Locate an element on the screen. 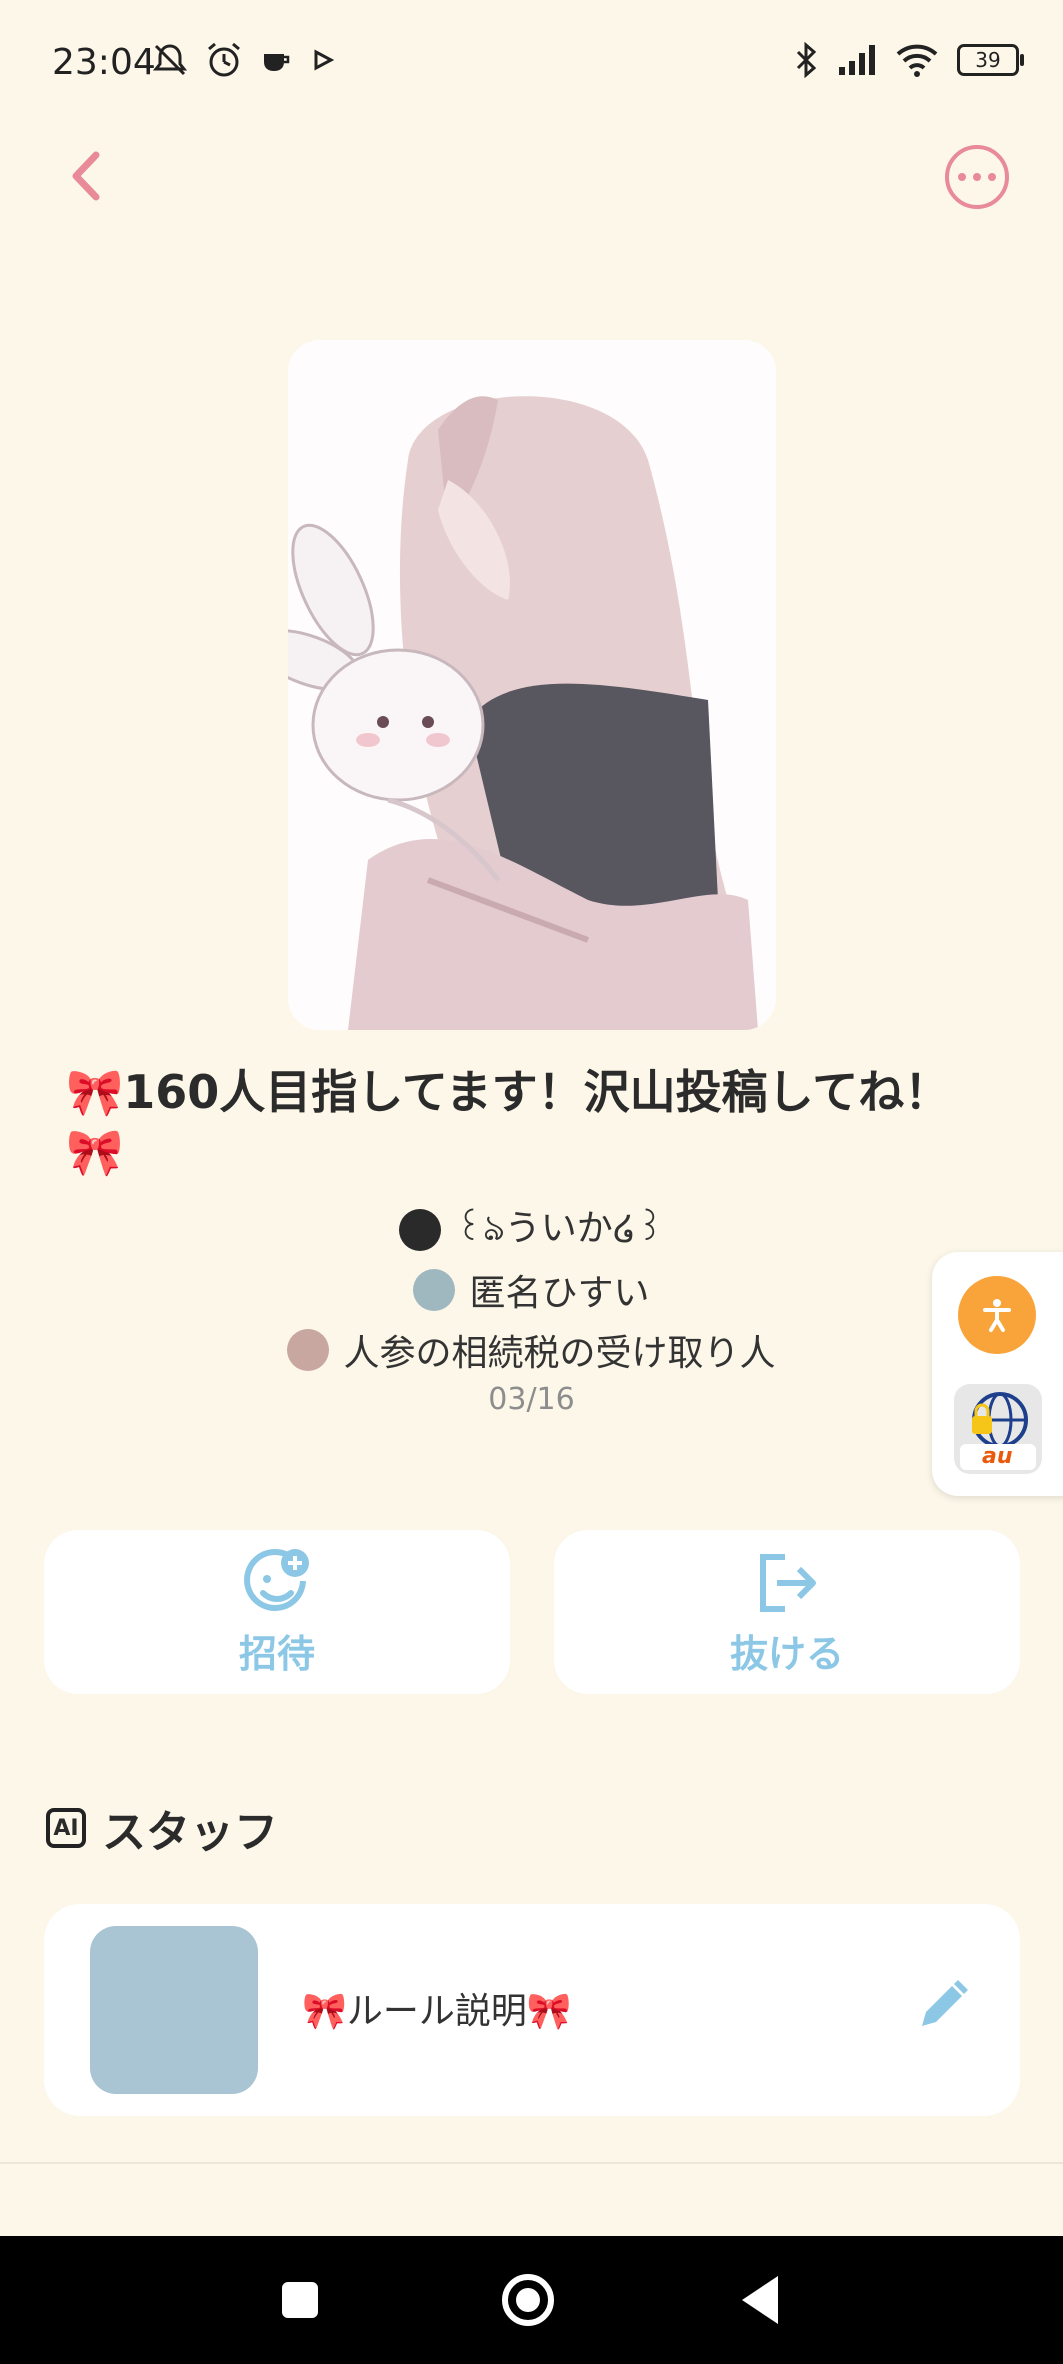 The width and height of the screenshot is (1063, 2364). member-item: ꒰ঌういか໒꒱ is located at coordinates (531, 1230).